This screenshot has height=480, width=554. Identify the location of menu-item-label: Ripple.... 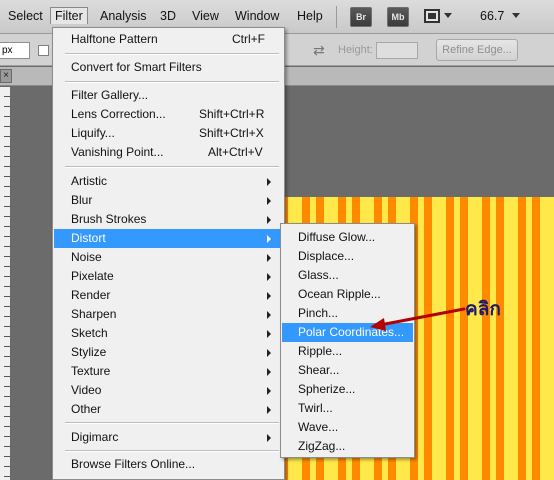
(320, 351).